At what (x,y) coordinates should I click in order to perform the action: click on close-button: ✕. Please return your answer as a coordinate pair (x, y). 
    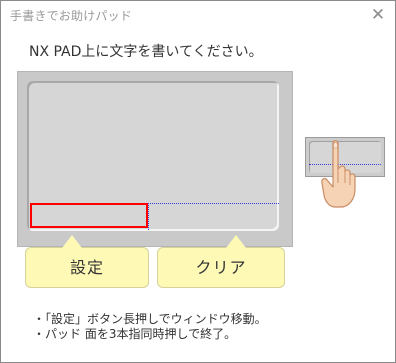
    Looking at the image, I should click on (378, 15).